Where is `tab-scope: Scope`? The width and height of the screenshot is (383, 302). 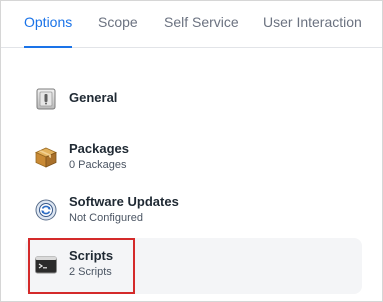
tab-scope: Scope is located at coordinates (118, 24).